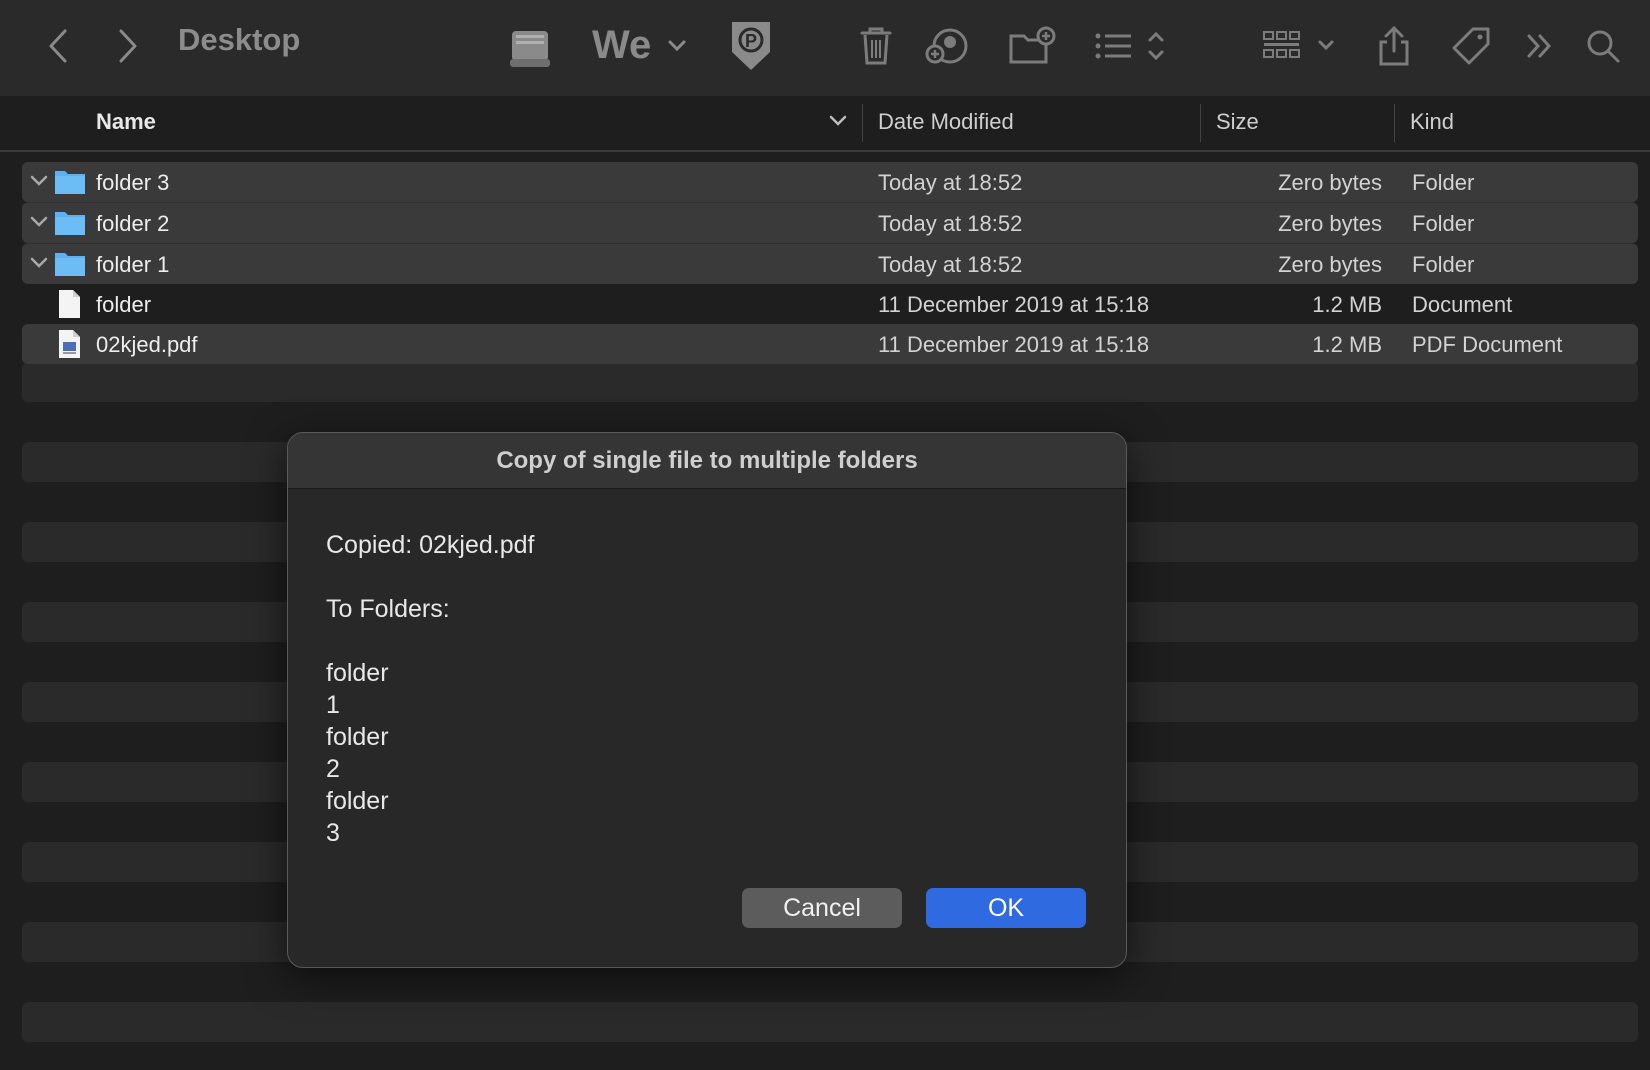  I want to click on trash-icon, so click(876, 46).